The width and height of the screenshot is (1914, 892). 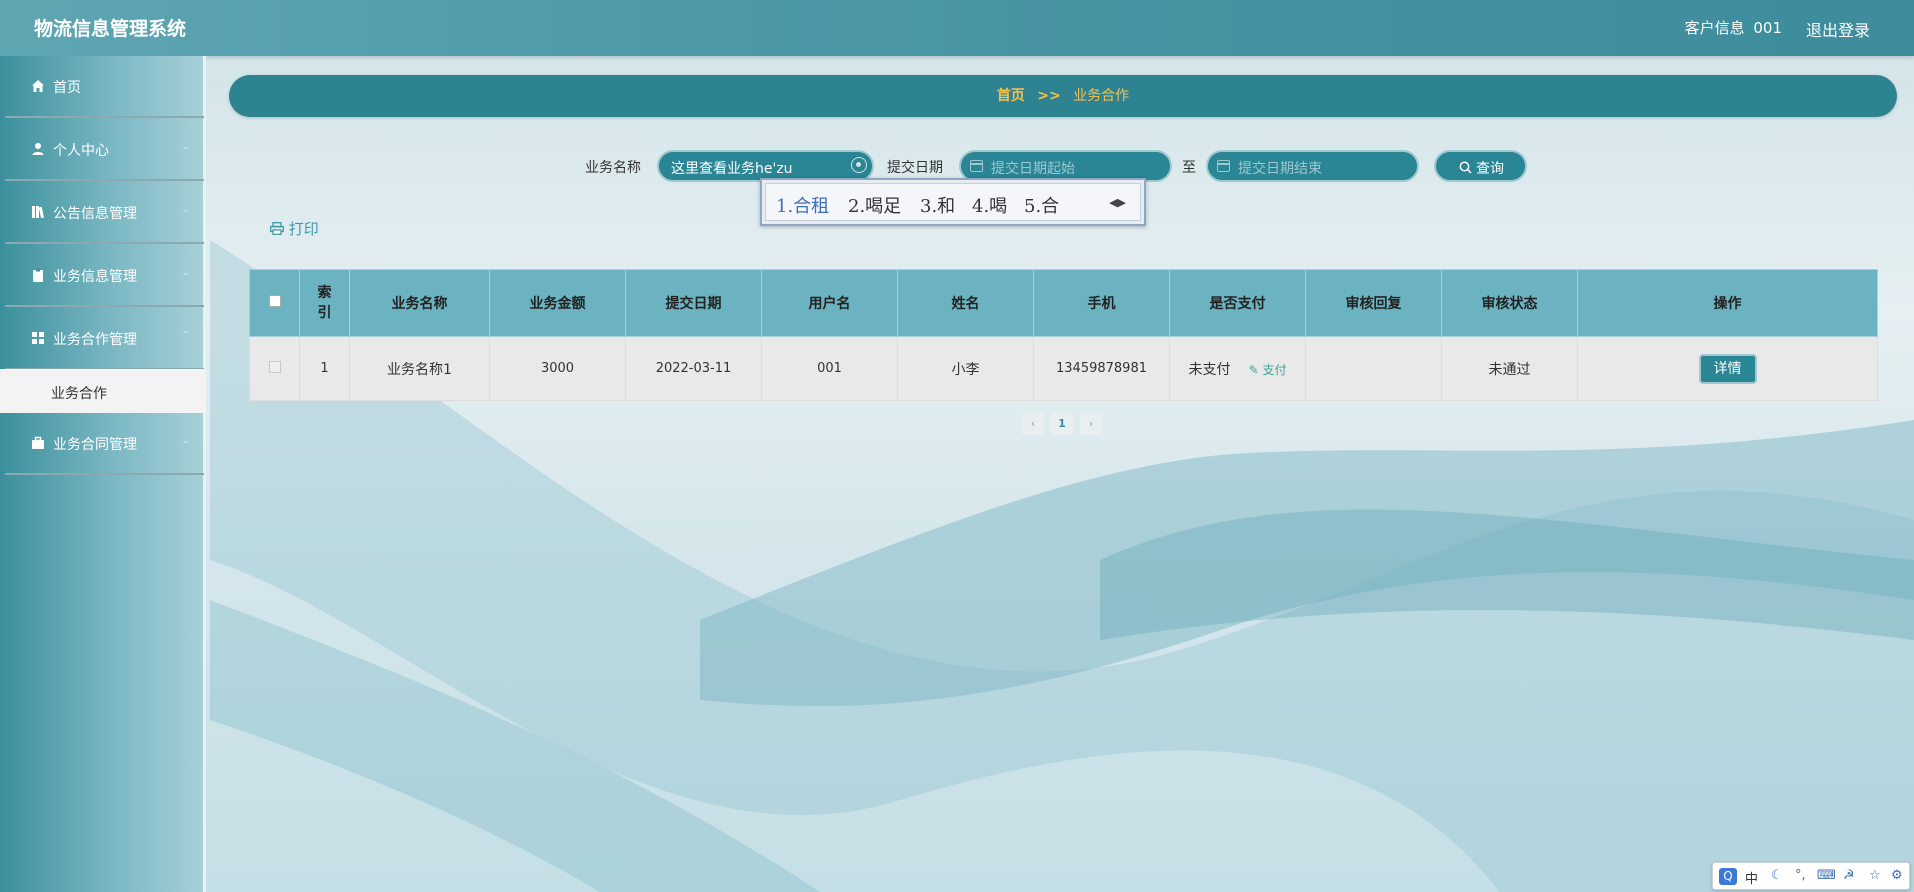 I want to click on ime-candidate: 1.合租, so click(x=802, y=205).